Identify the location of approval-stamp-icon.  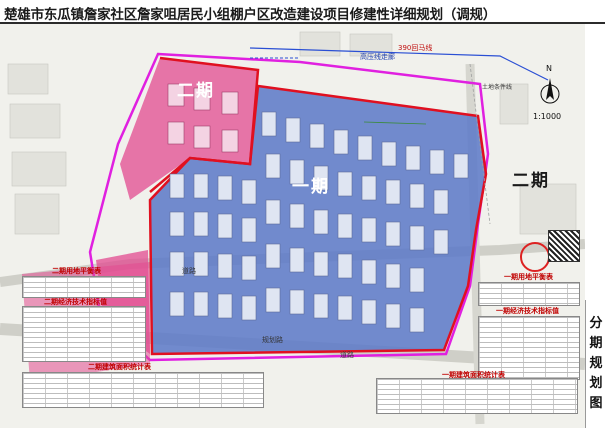
(535, 257).